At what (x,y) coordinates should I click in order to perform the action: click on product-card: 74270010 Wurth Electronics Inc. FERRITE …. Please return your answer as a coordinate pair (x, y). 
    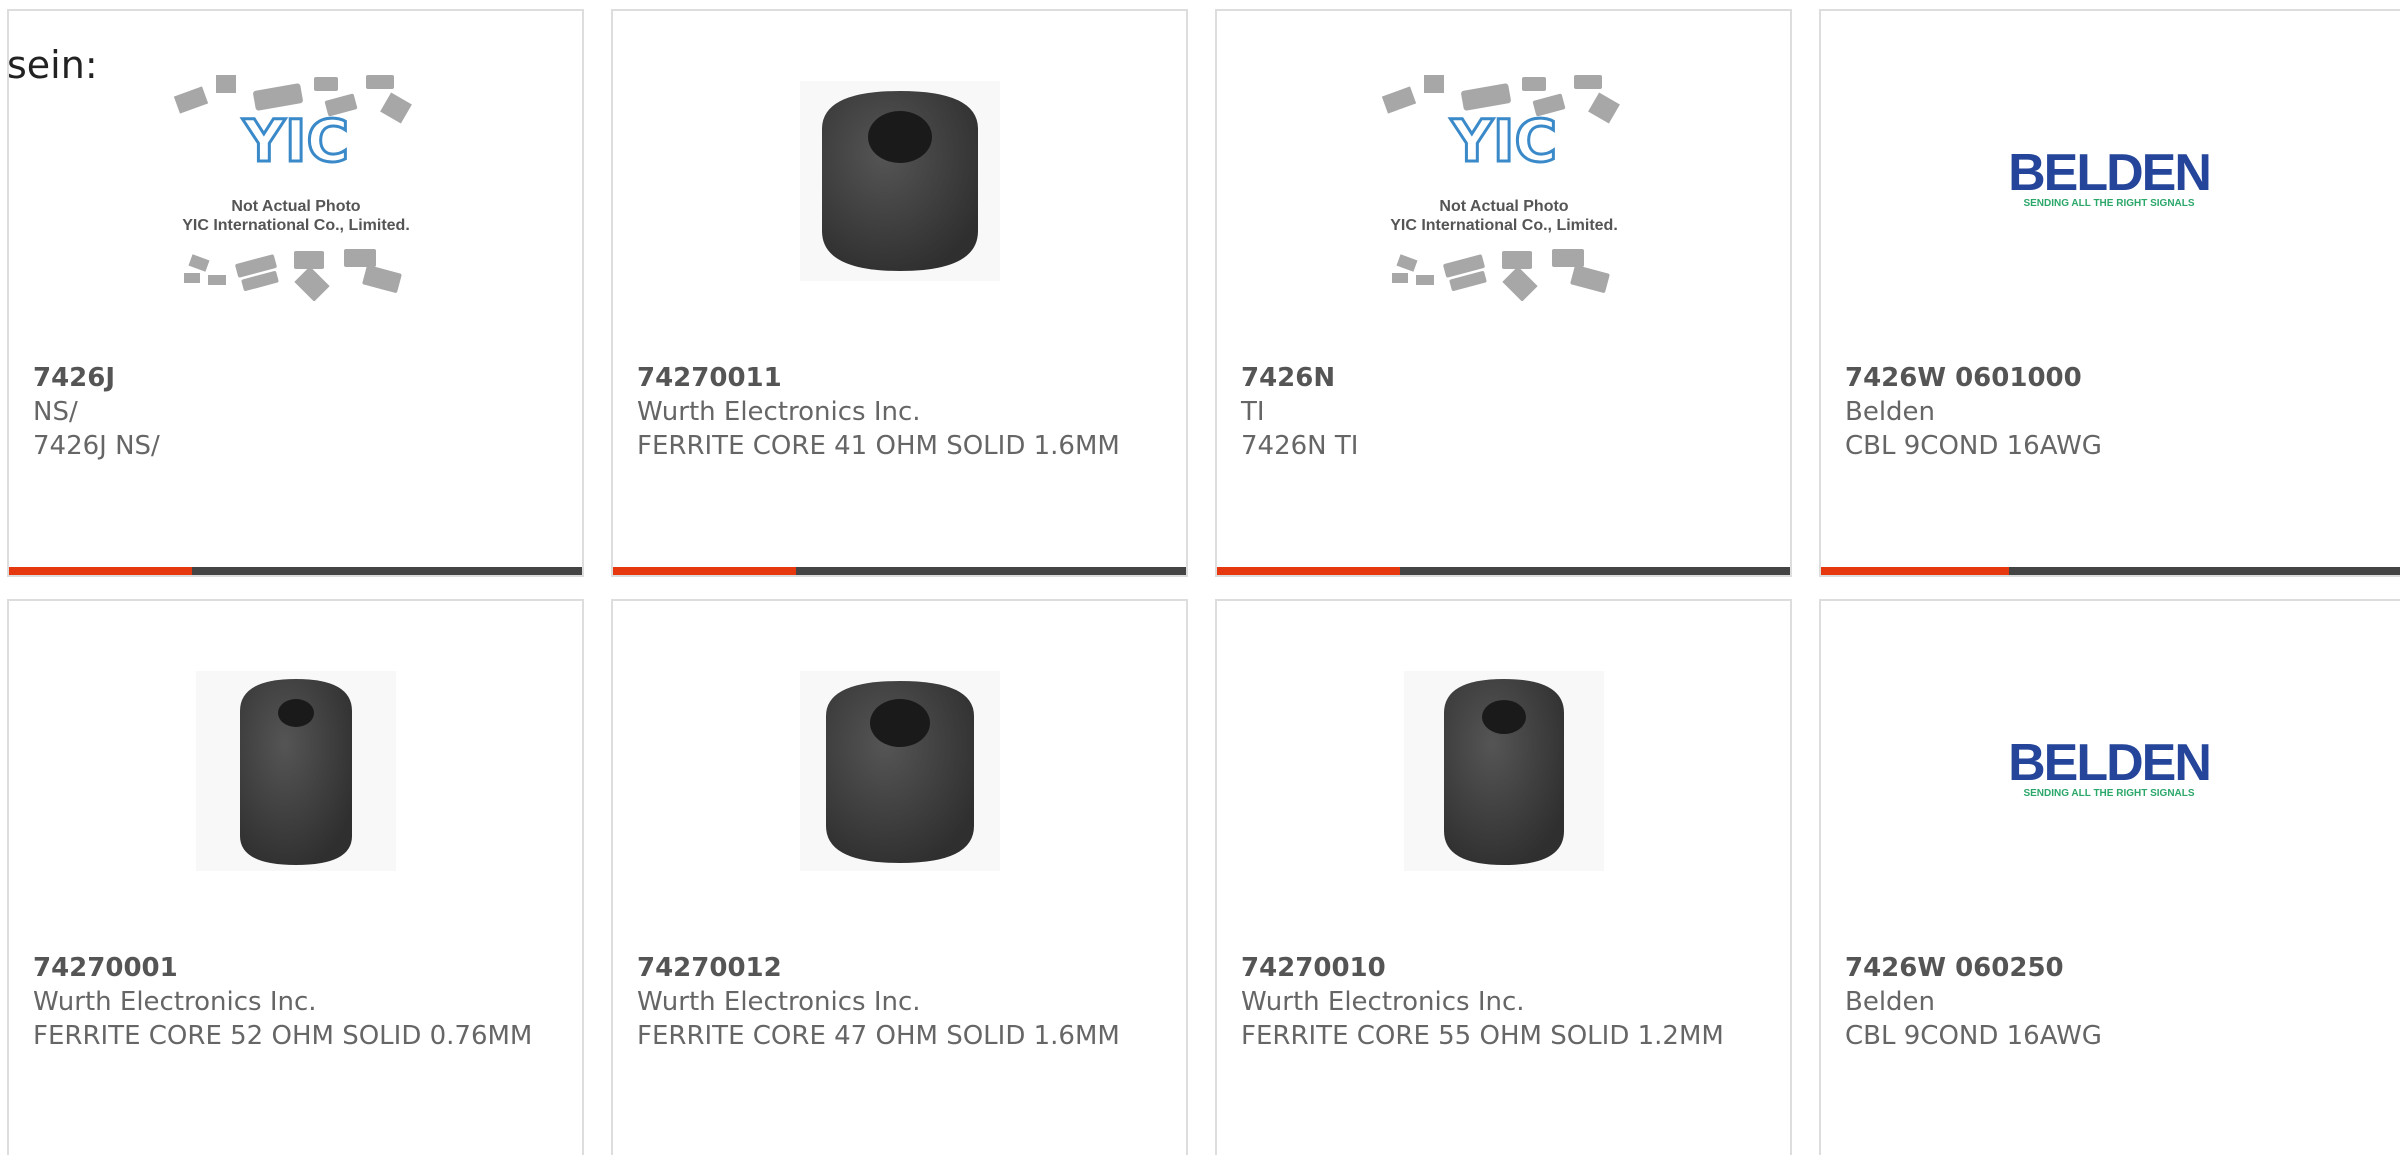
    Looking at the image, I should click on (1503, 877).